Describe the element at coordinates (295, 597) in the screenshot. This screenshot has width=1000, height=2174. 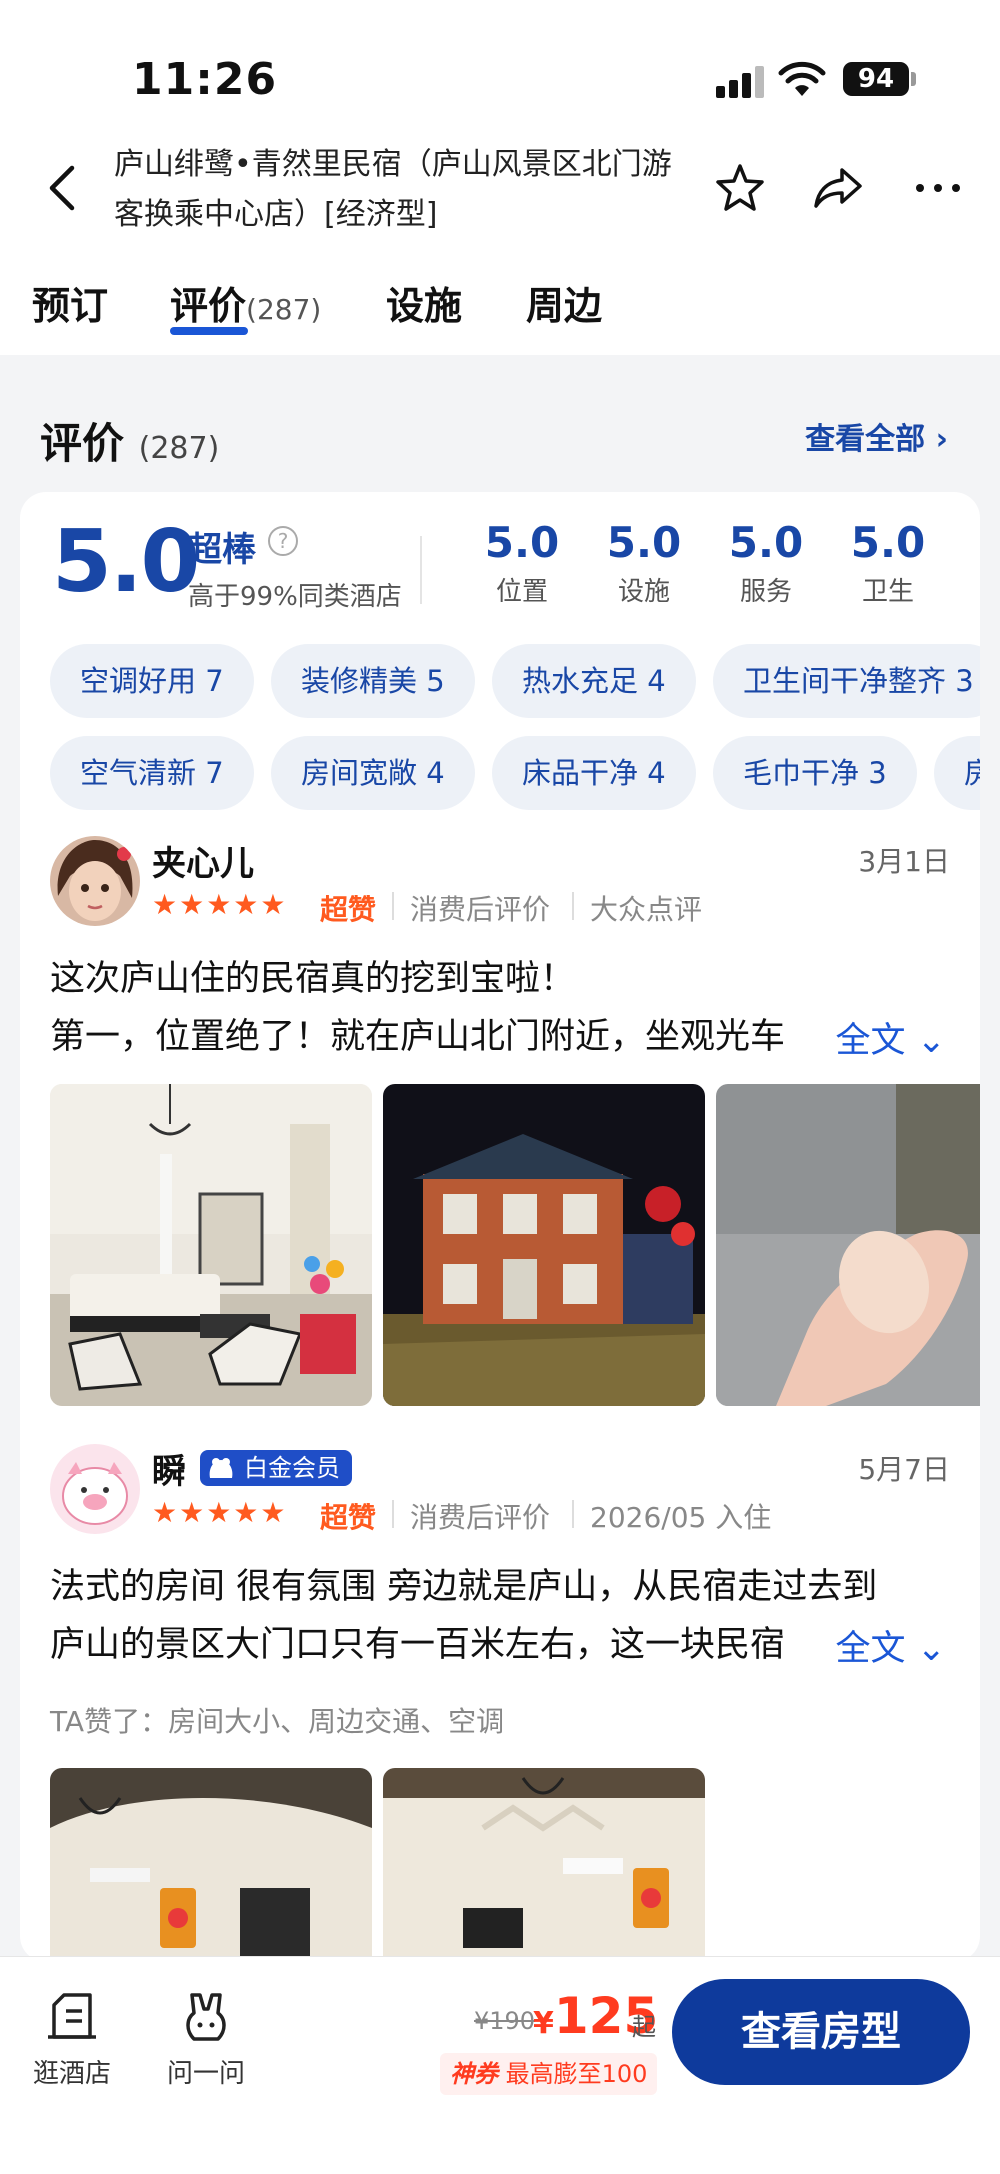
I see `score-comparison: 高于99%同类酒店` at that location.